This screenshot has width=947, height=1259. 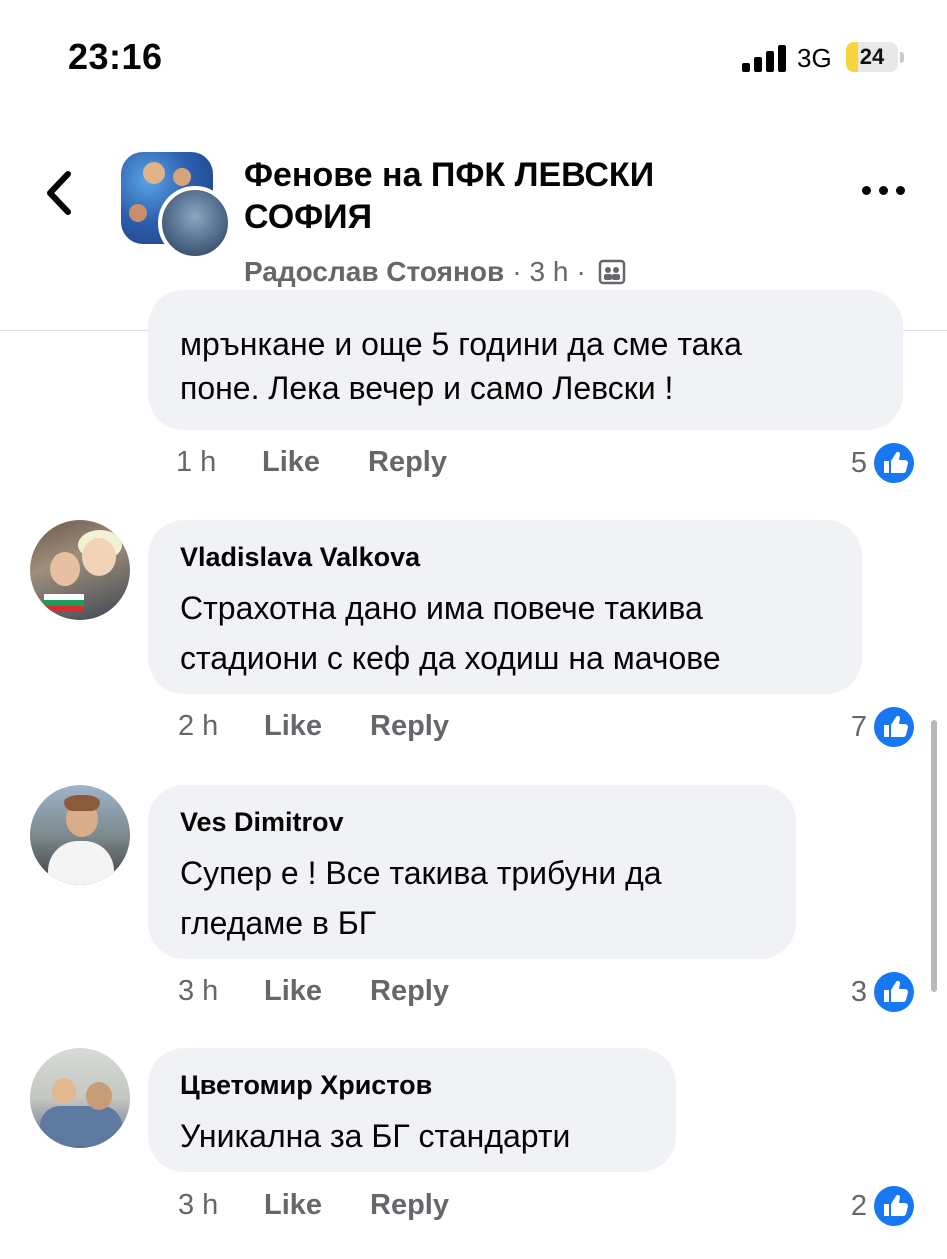 What do you see at coordinates (198, 726) in the screenshot?
I see `comment-age: 2 h` at bounding box center [198, 726].